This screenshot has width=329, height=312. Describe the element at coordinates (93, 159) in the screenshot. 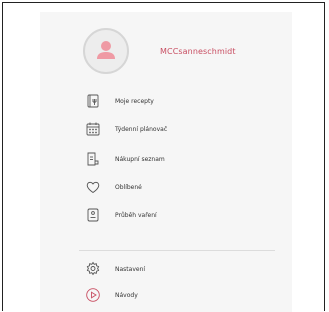

I see `shopping-list-icon` at that location.